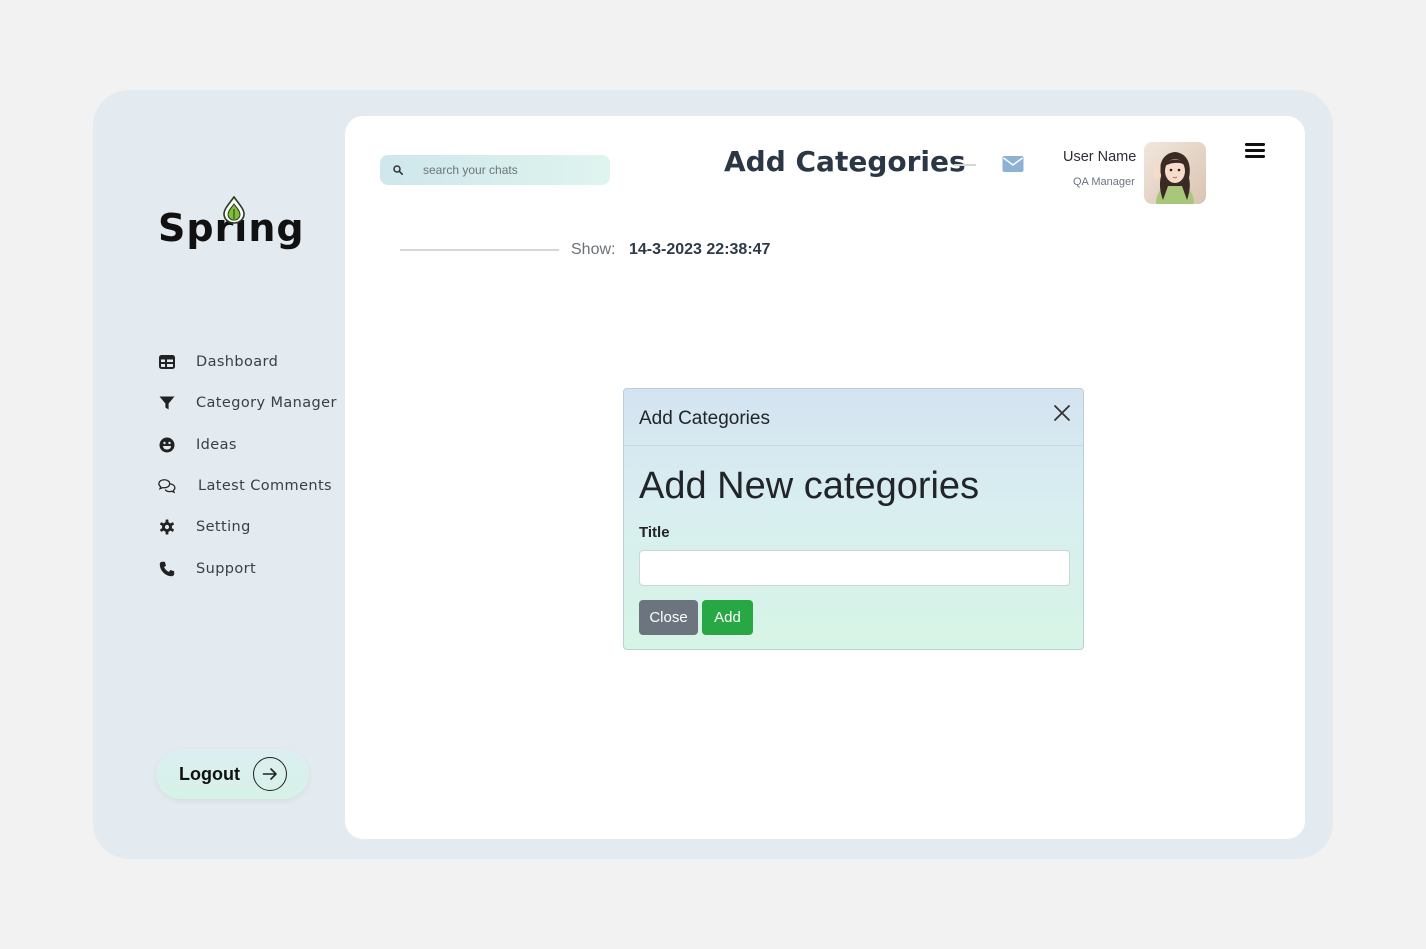  I want to click on sidebar-item-dashboard: Dashboard, so click(218, 362).